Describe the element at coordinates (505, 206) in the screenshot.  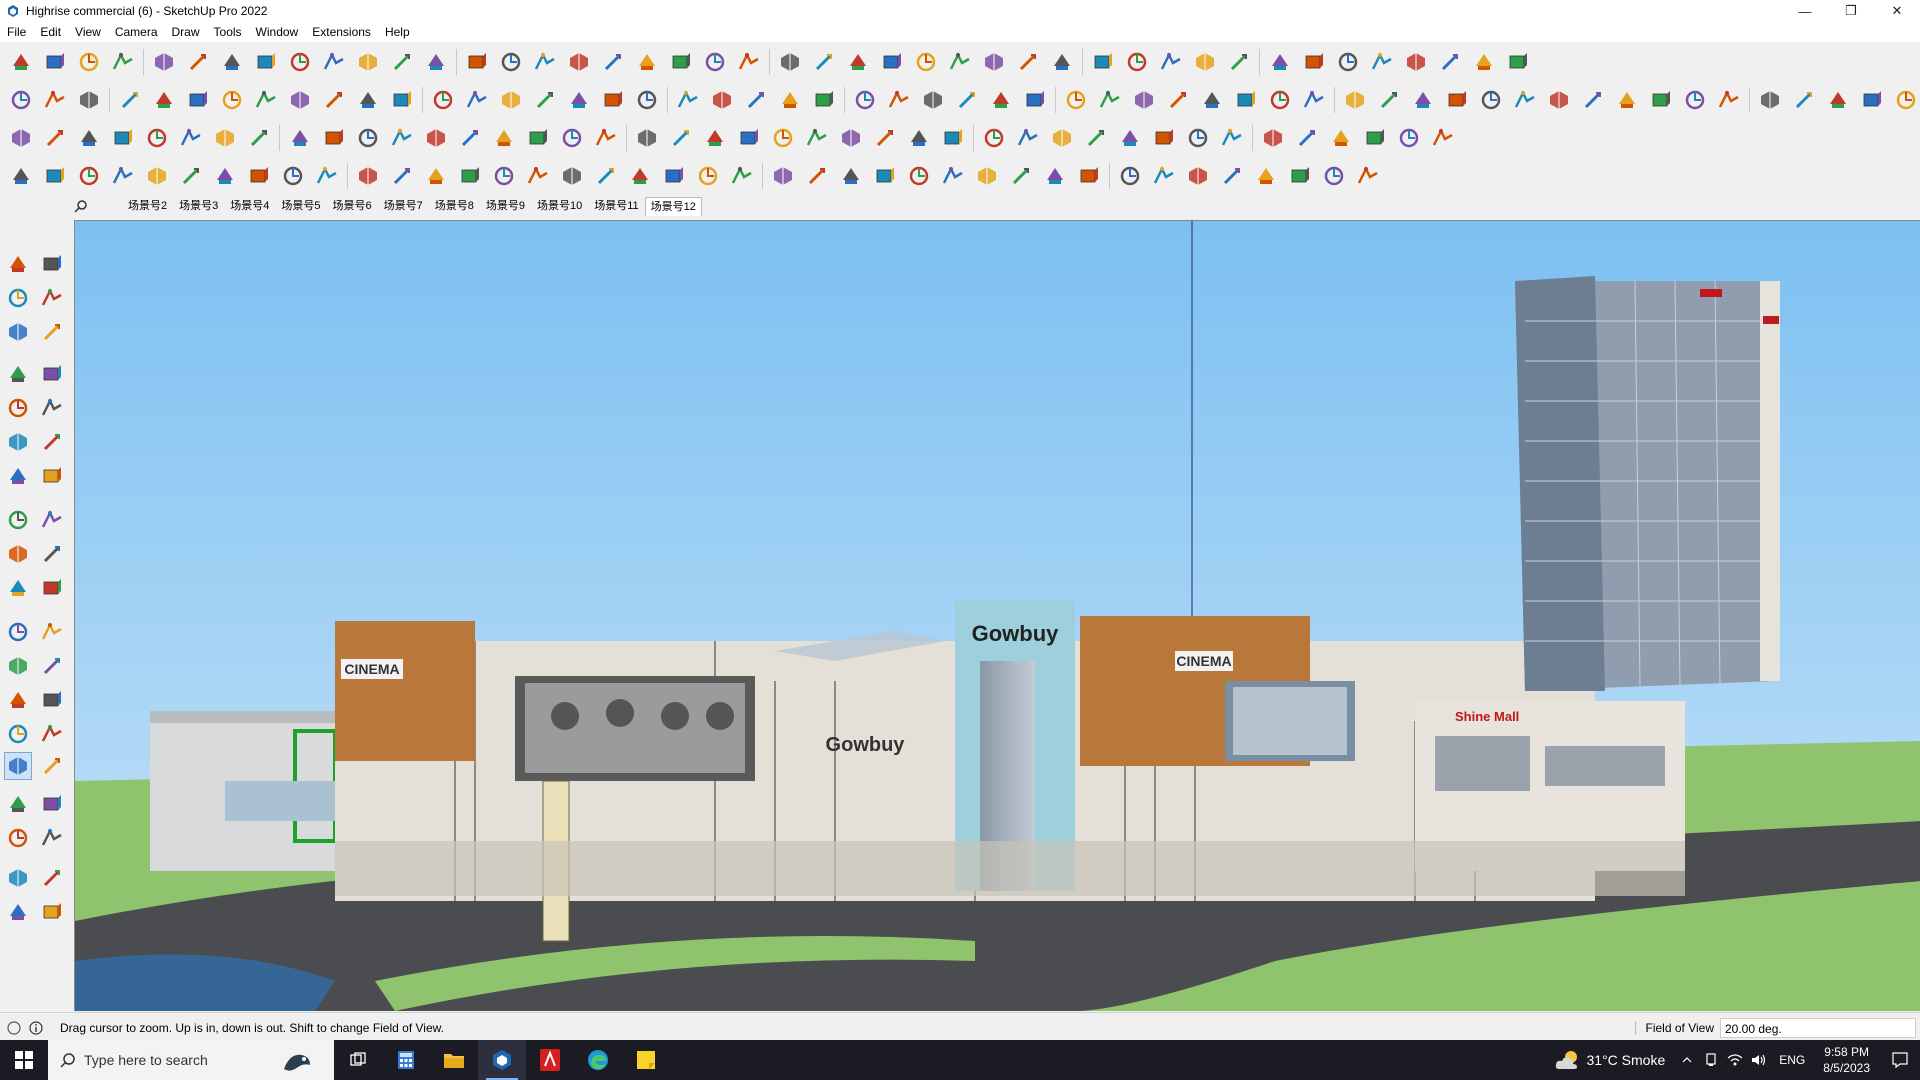
I see `scene-tab: 场景号9` at that location.